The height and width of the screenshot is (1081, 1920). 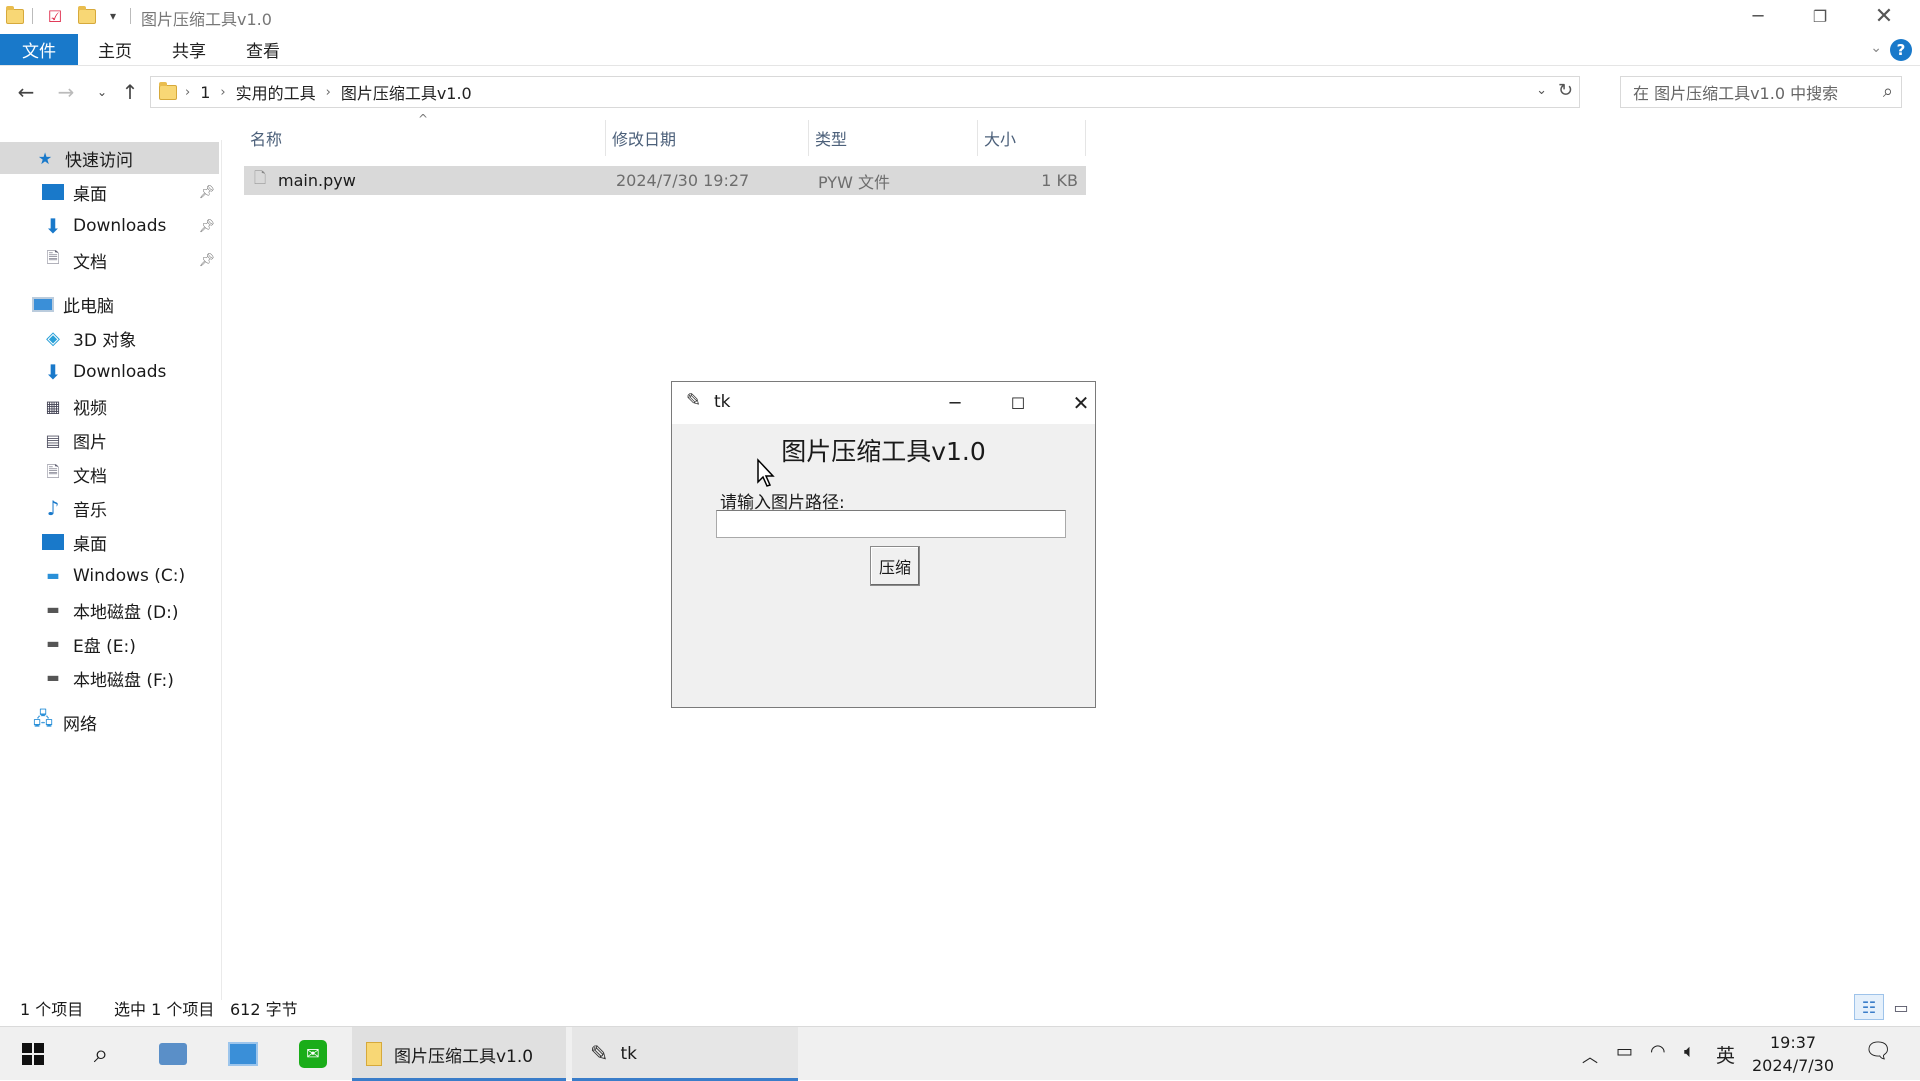 What do you see at coordinates (599, 1054) in the screenshot?
I see `feather-icon: ✎` at bounding box center [599, 1054].